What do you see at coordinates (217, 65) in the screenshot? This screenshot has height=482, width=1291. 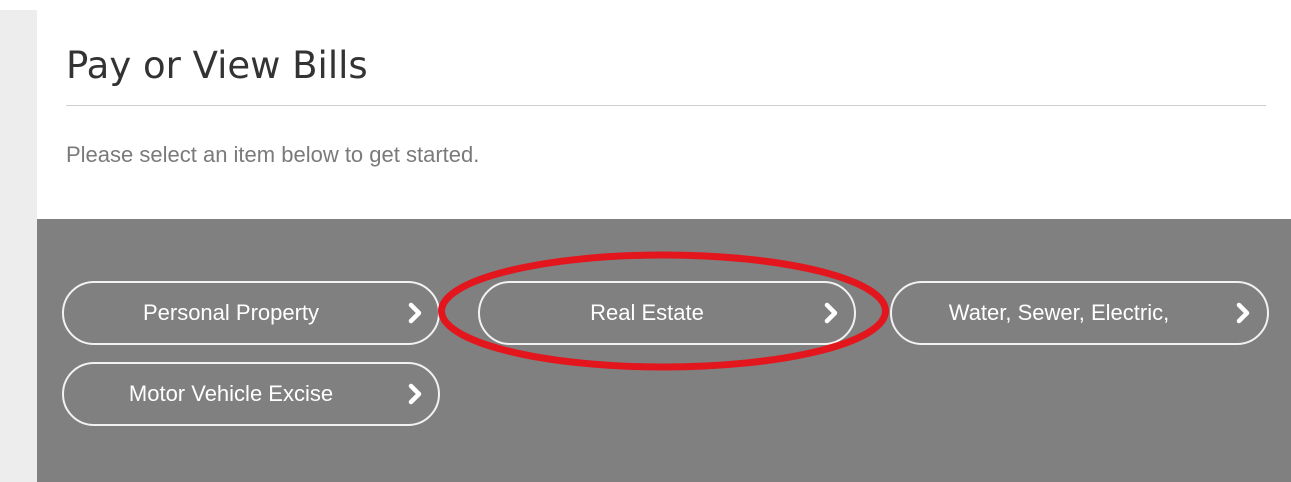 I see `page-title: Pay or View Bills` at bounding box center [217, 65].